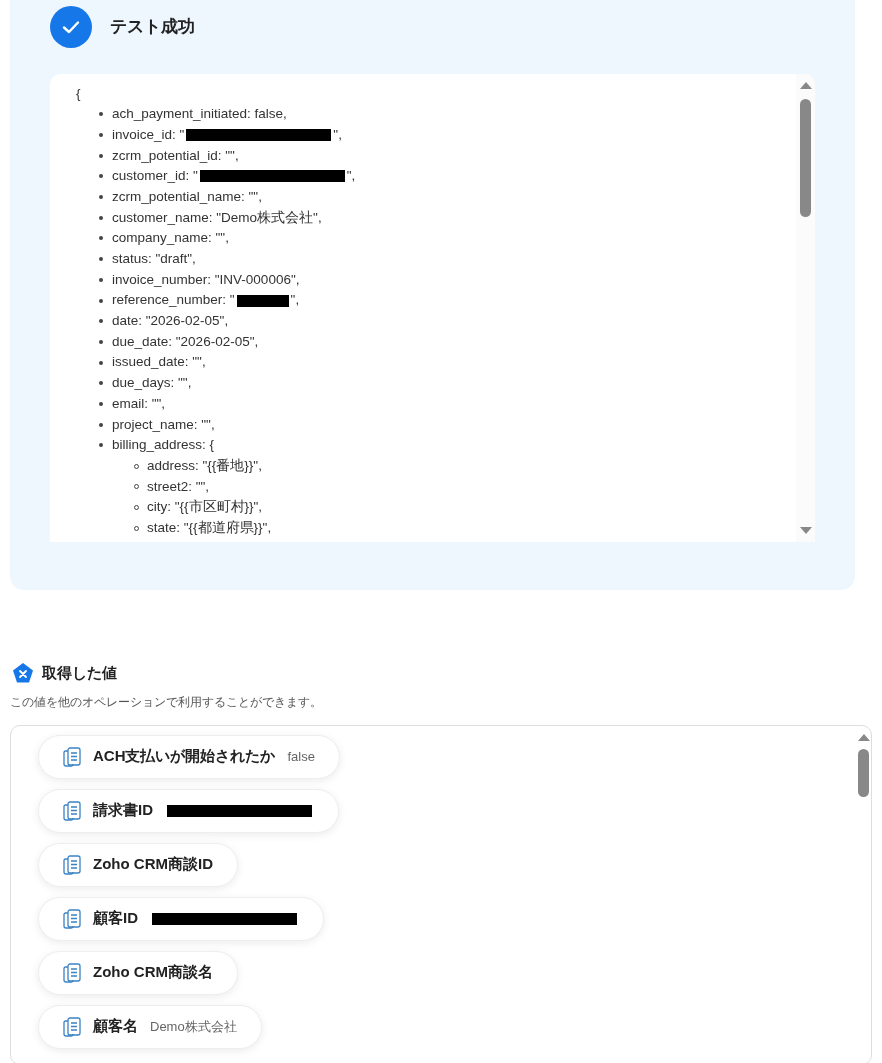 Image resolution: width=882 pixels, height=1063 pixels. What do you see at coordinates (152, 383) in the screenshot?
I see `json-line: due_days: "",` at bounding box center [152, 383].